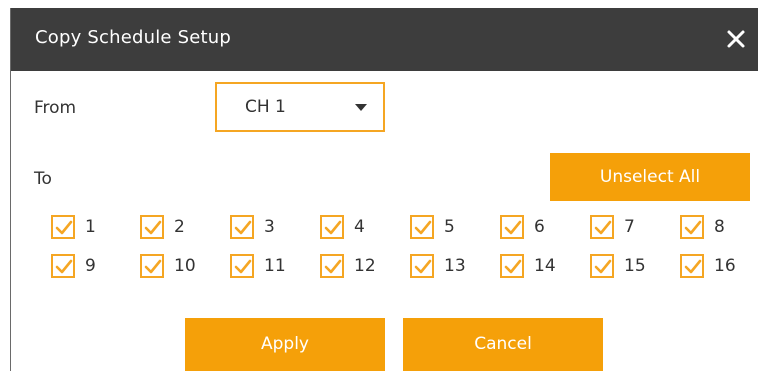  Describe the element at coordinates (725, 266) in the screenshot. I see `channel-label: 16` at that location.